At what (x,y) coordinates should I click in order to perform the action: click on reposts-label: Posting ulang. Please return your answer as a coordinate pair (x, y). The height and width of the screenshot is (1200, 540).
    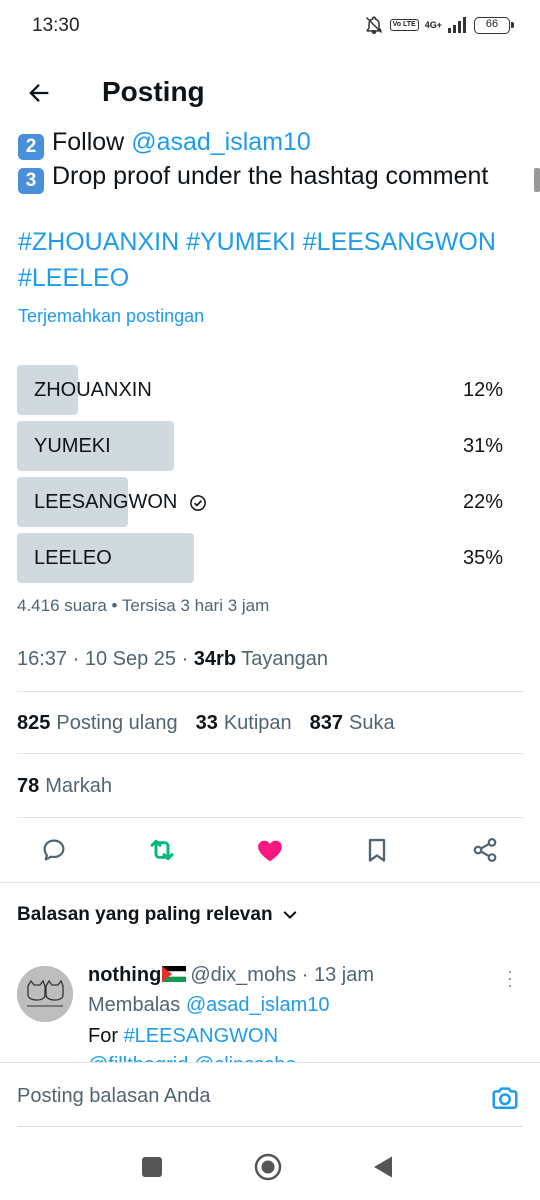
    Looking at the image, I should click on (117, 723).